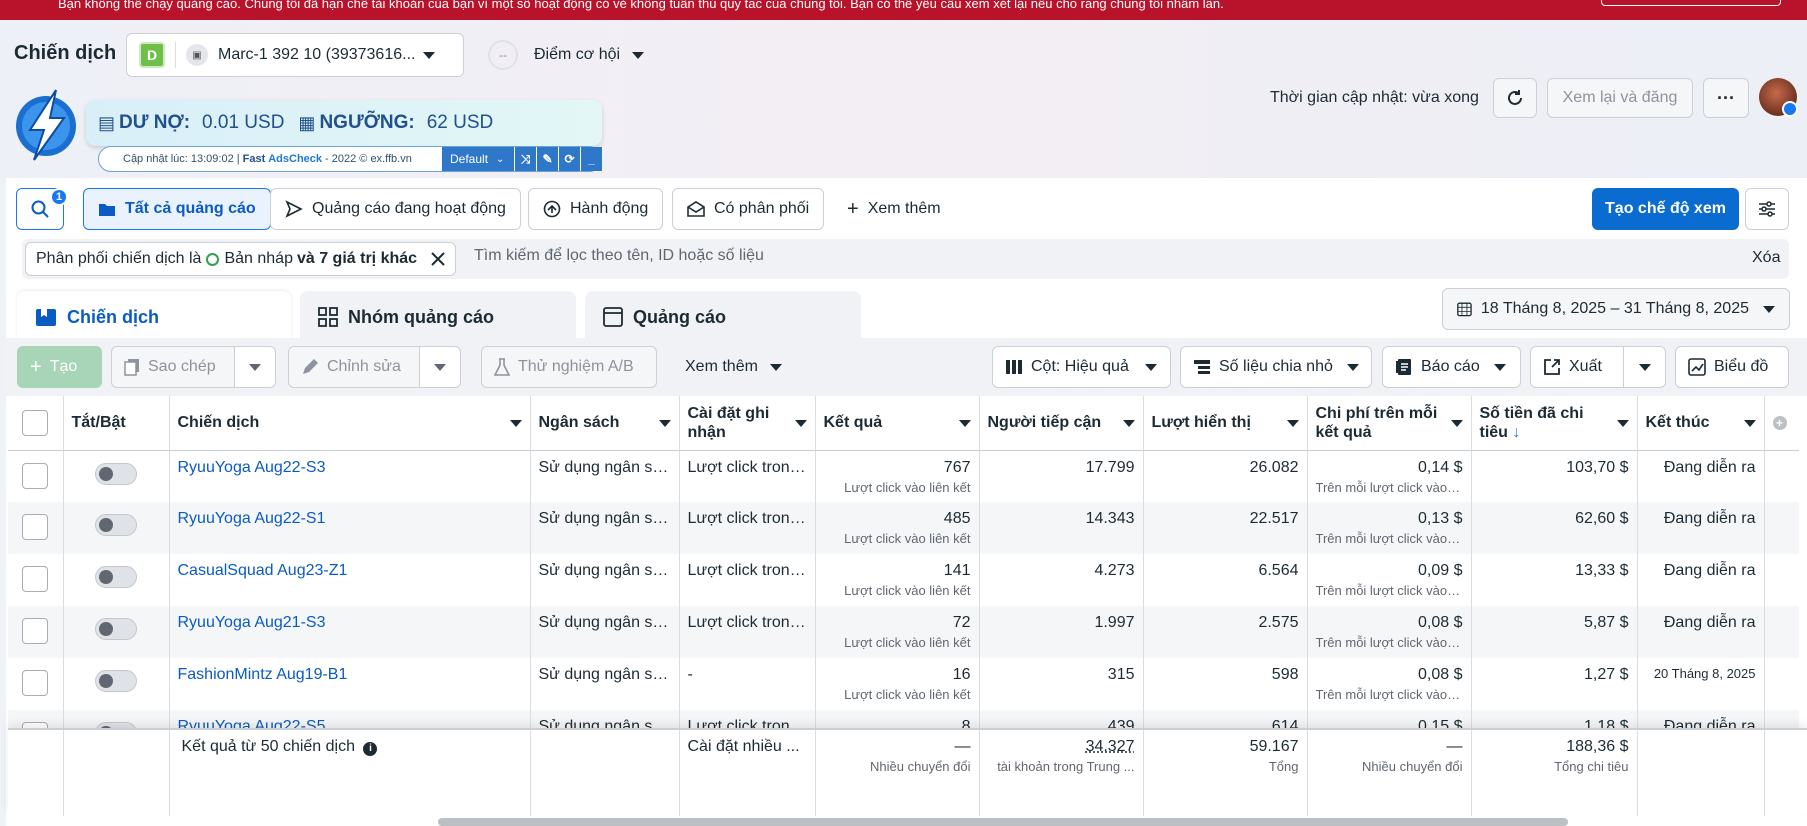 The image size is (1807, 826). What do you see at coordinates (1577, 367) in the screenshot?
I see `export-button: Xuất` at bounding box center [1577, 367].